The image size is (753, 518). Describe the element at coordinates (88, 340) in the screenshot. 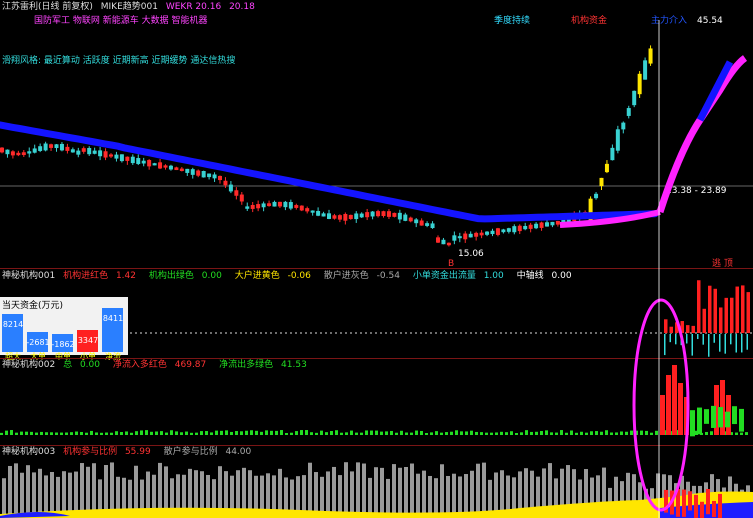

I see `fund-value: 3347` at that location.